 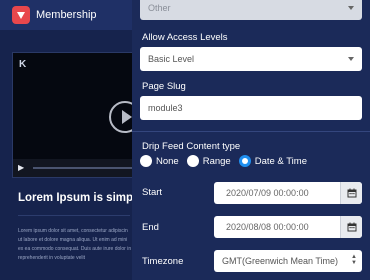 What do you see at coordinates (150, 227) in the screenshot?
I see `end-label: End` at bounding box center [150, 227].